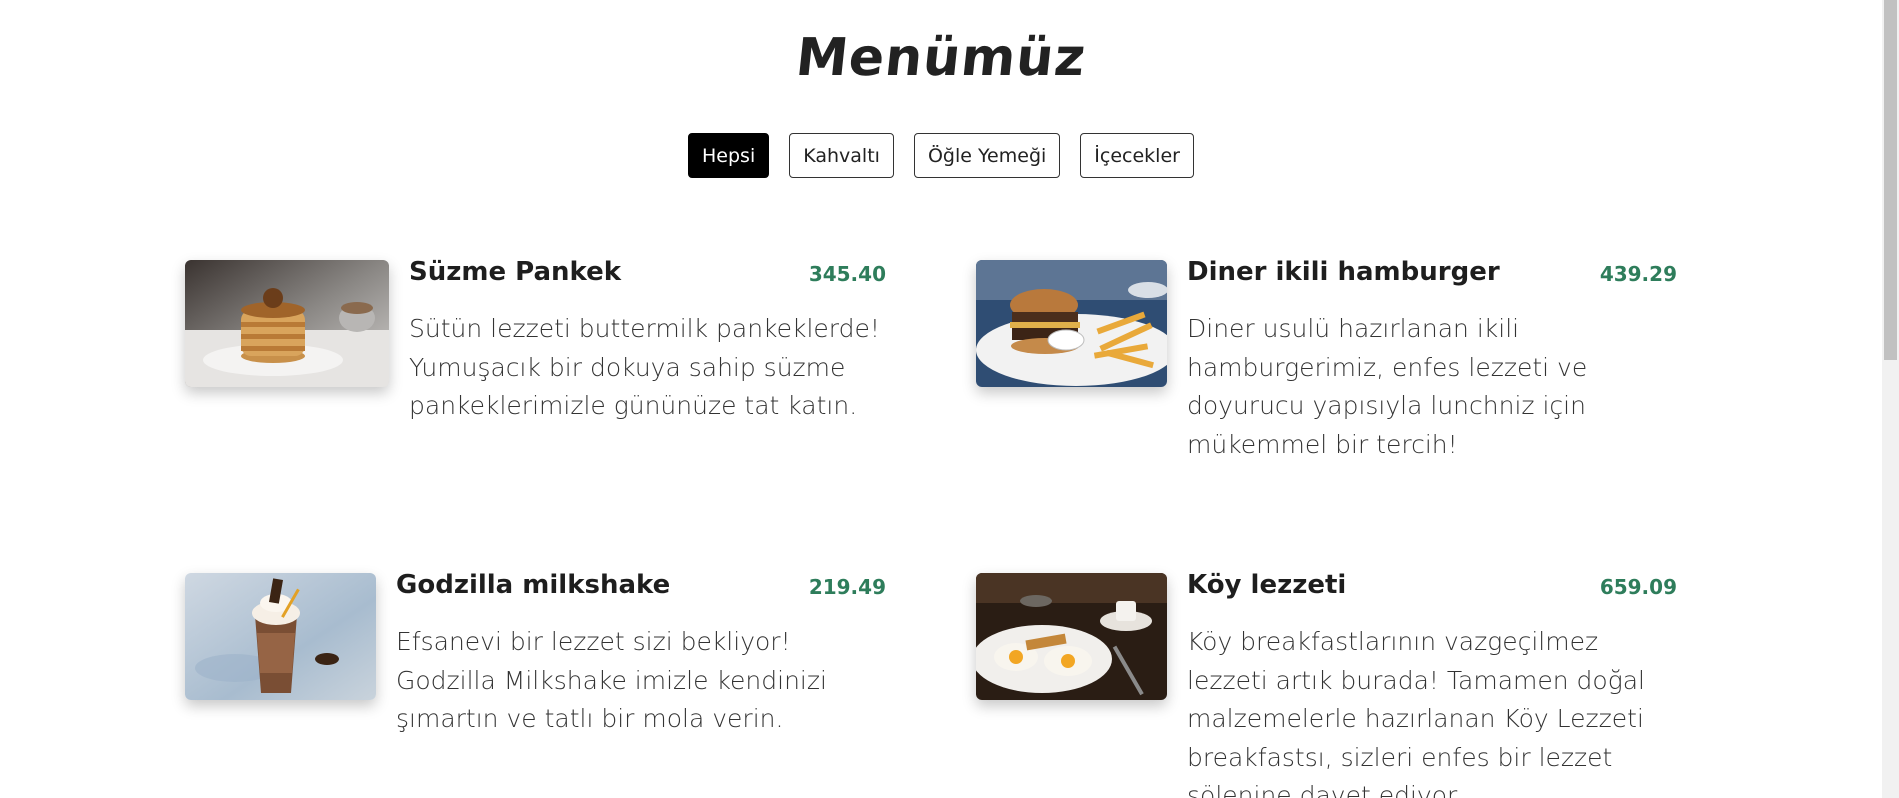 This screenshot has width=1899, height=798. I want to click on pancake-photo, so click(287, 323).